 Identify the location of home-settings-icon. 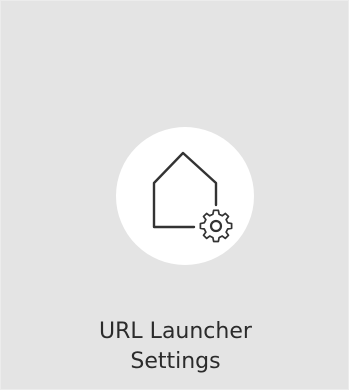
(192, 197).